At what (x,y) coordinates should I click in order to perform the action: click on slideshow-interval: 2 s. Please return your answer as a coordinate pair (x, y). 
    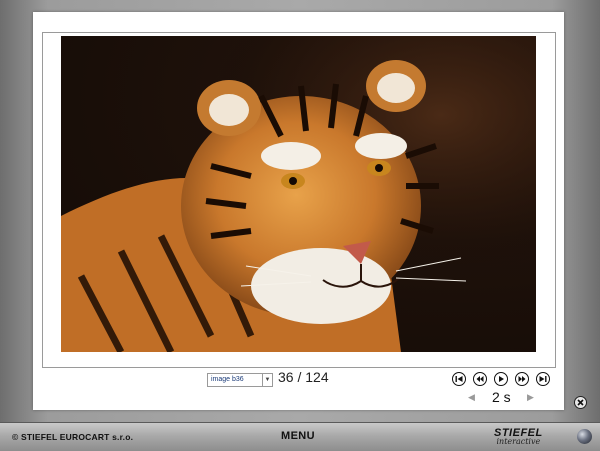
    Looking at the image, I should click on (501, 397).